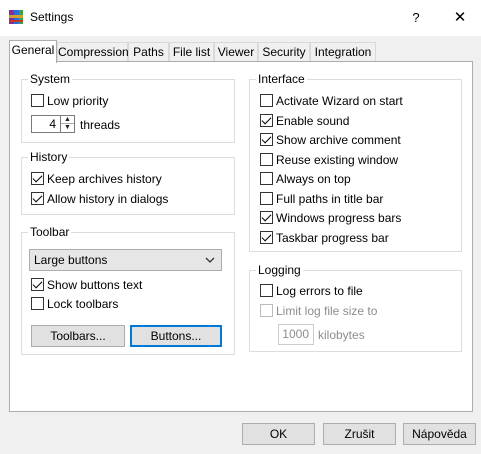 The image size is (481, 454). What do you see at coordinates (104, 179) in the screenshot?
I see `keep-archives-history-label: Keep archives history` at bounding box center [104, 179].